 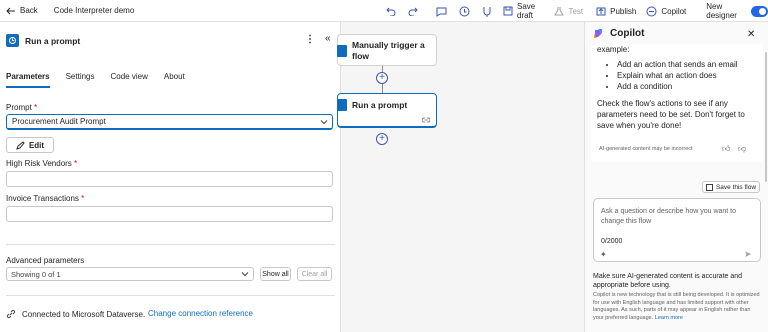 What do you see at coordinates (45, 260) in the screenshot?
I see `advanced-parameters-label: Advanced parameters` at bounding box center [45, 260].